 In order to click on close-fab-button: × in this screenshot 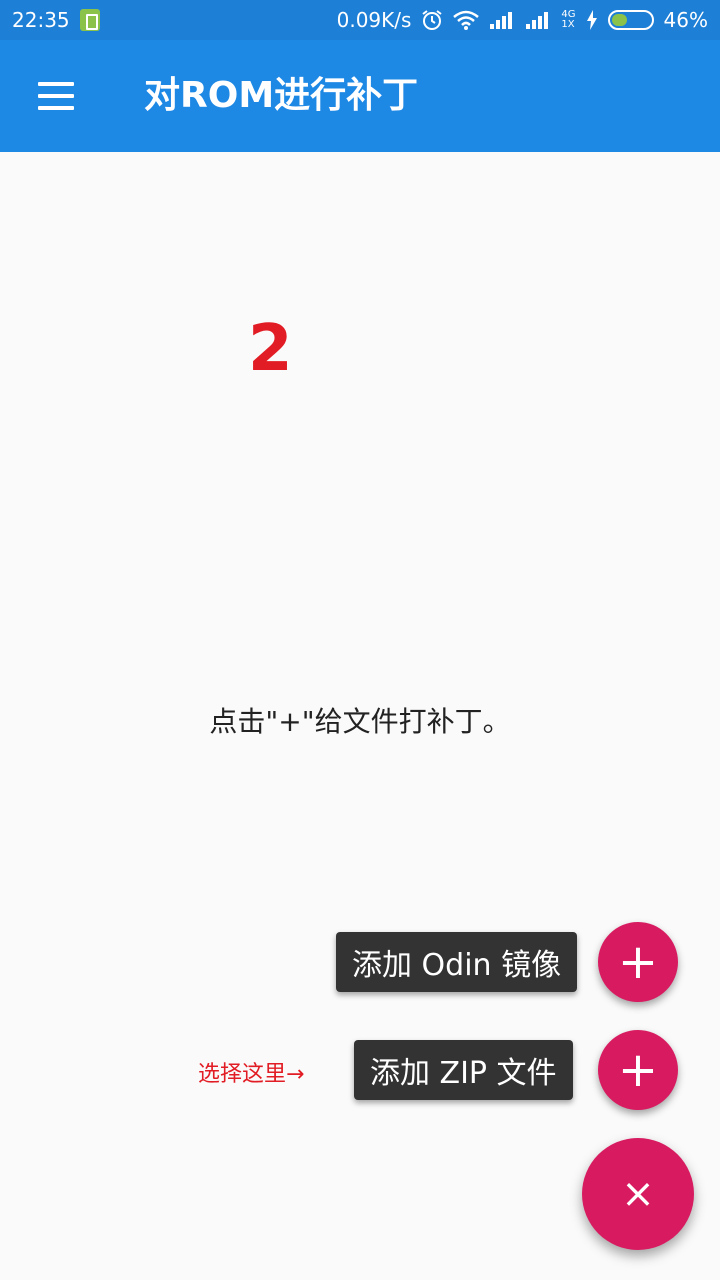, I will do `click(638, 1194)`.